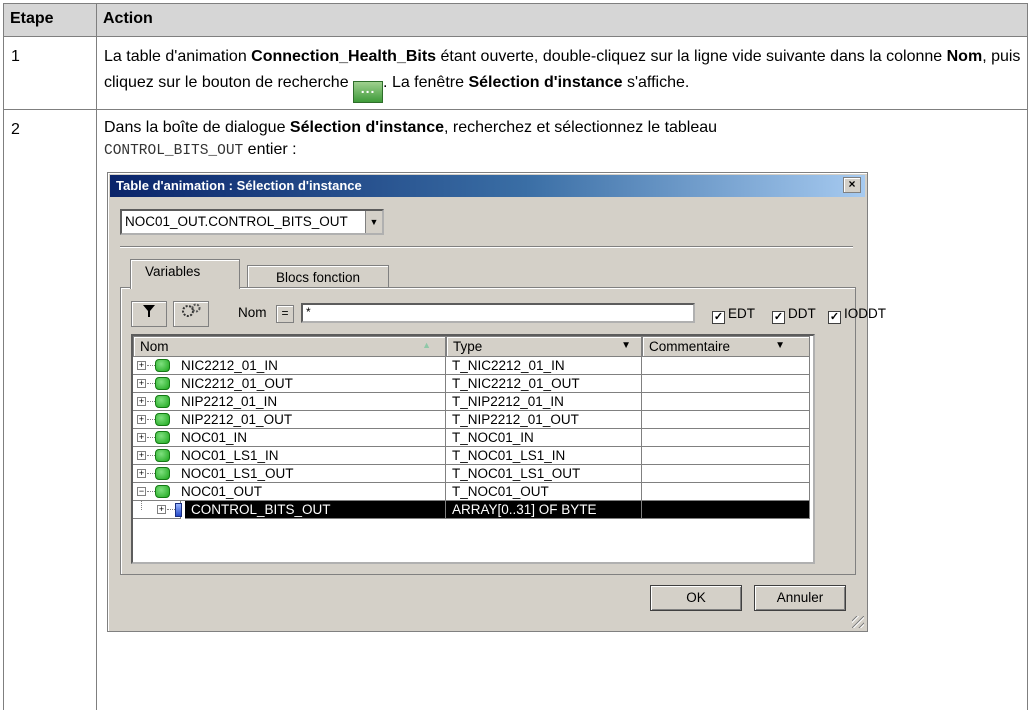 Image resolution: width=1033 pixels, height=714 pixels. I want to click on table-row: + NIC2212_01_OUT T_NIC2212_01_OUT, so click(473, 384).